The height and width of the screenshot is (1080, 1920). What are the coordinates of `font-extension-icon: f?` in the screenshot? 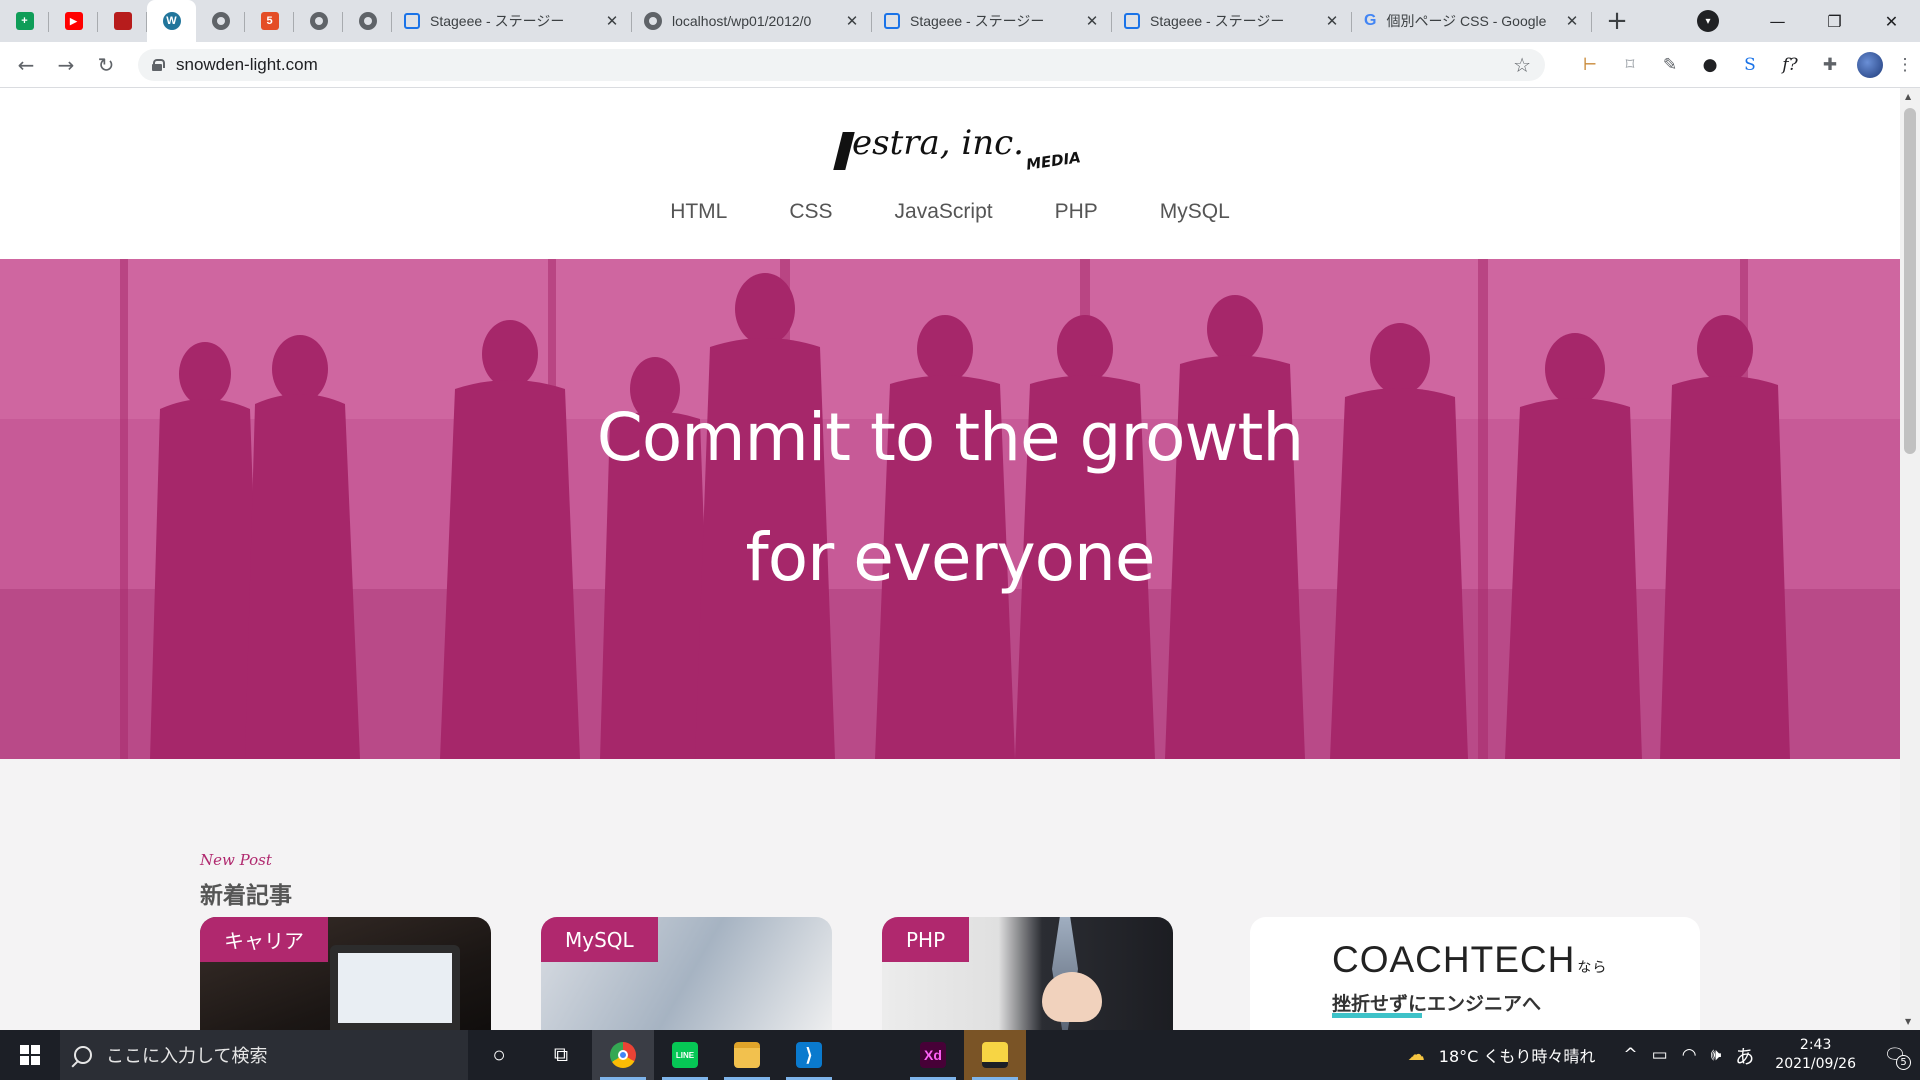 It's located at (1790, 65).